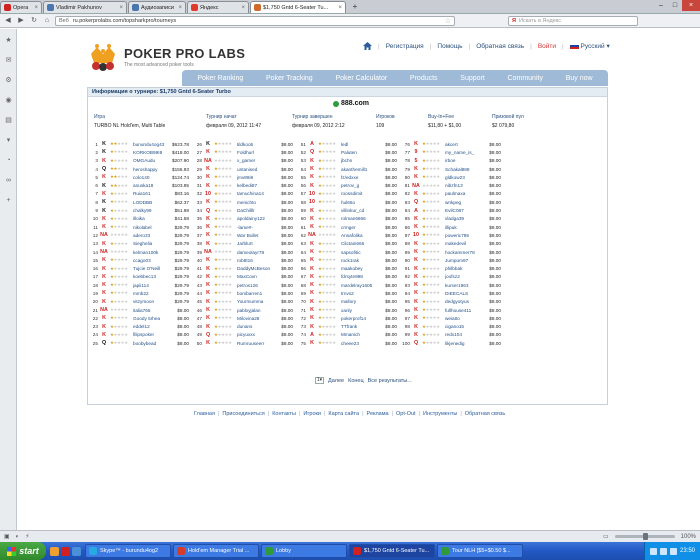  Describe the element at coordinates (462, 318) in the screenshot. I see `player-link: weiatto` at that location.